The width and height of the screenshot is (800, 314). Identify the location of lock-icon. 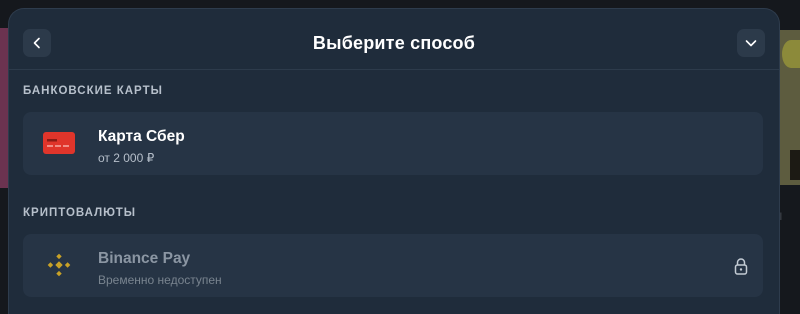
(741, 266).